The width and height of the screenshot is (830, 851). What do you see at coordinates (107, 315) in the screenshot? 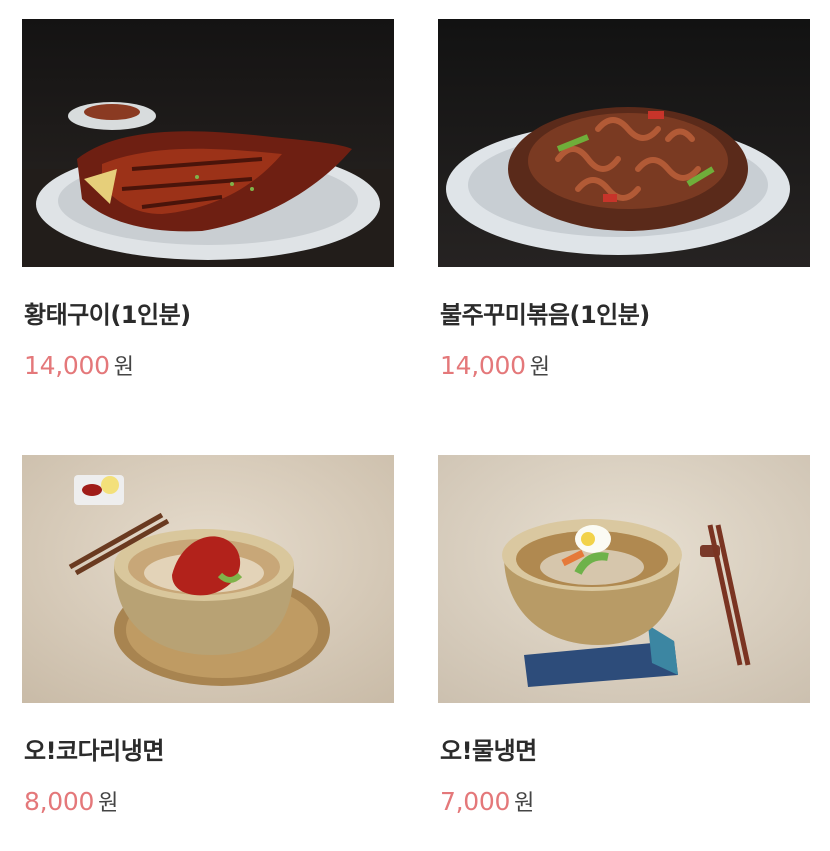
I see `menu-item-name: 황태구이(1인분)` at bounding box center [107, 315].